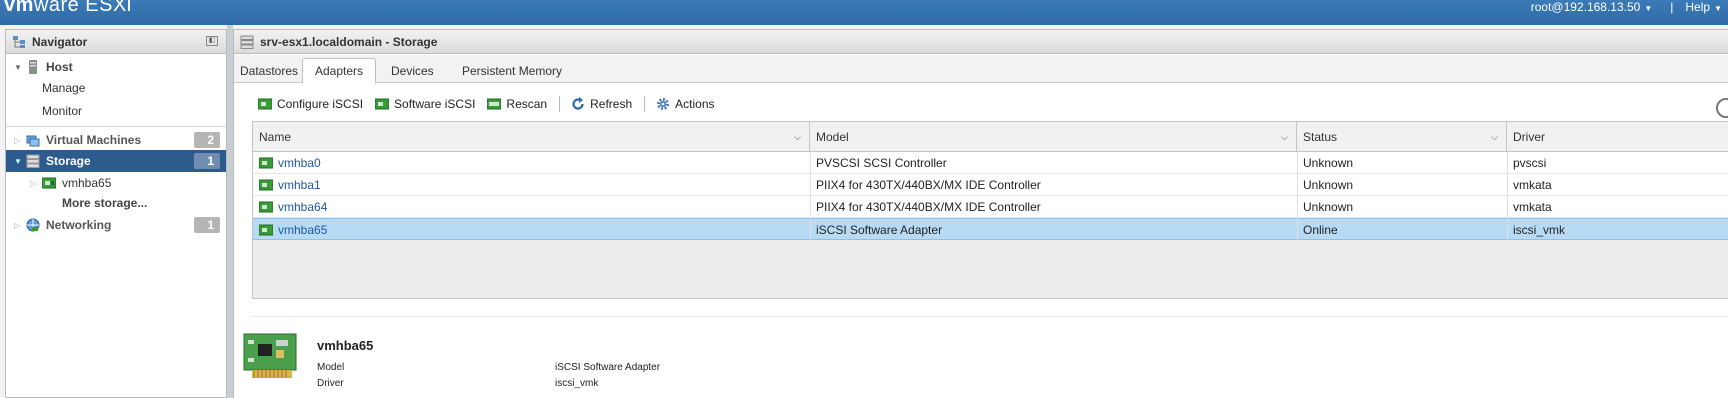 This screenshot has height=398, width=1728. What do you see at coordinates (116, 225) in the screenshot?
I see `nav-item-networking: ▷ Networking 1` at bounding box center [116, 225].